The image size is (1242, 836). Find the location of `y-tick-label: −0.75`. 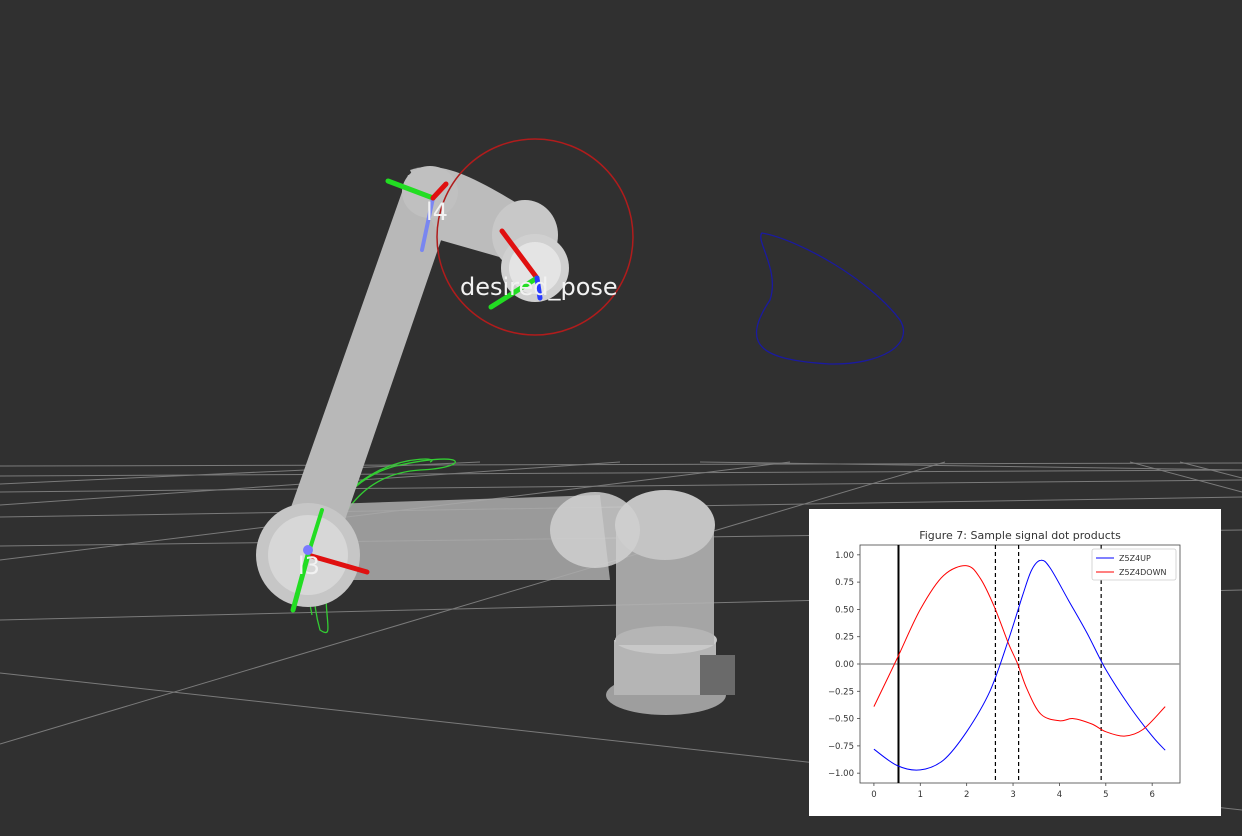

y-tick-label: −0.75 is located at coordinates (841, 747).